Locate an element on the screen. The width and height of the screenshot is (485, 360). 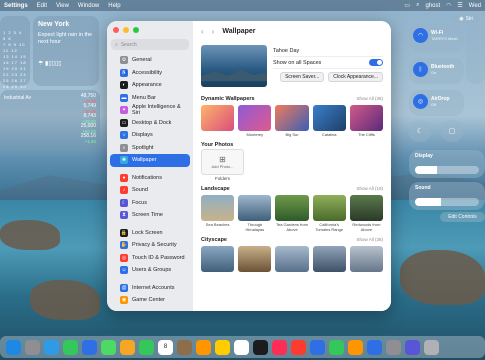
wifi-icon: ◠ is located at coordinates (448, 5).